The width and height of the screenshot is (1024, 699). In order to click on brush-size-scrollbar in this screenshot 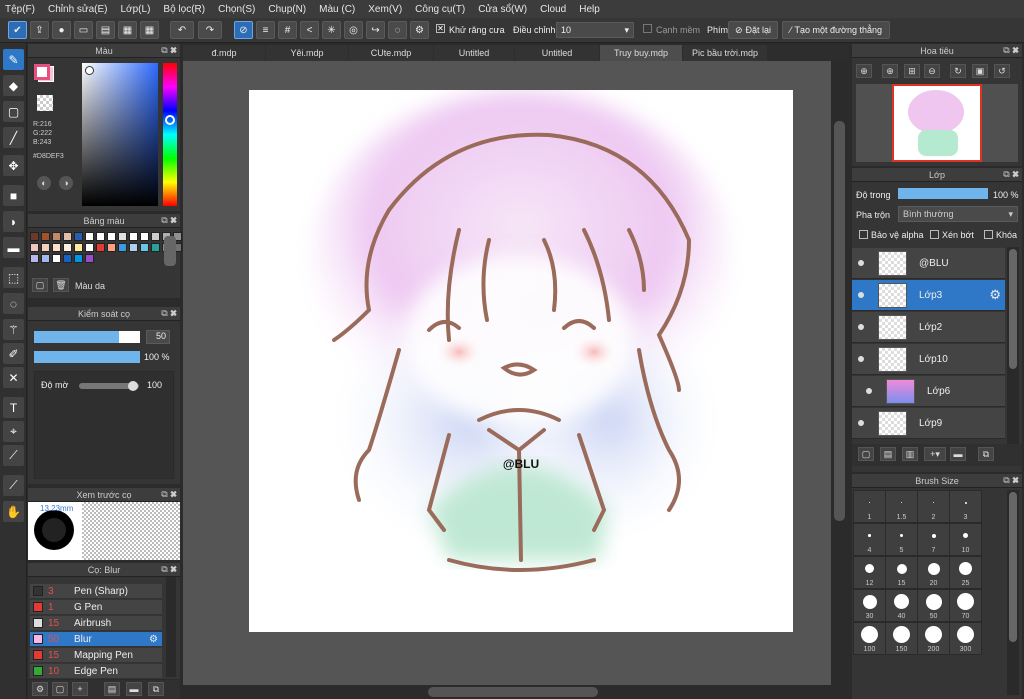, I will do `click(1013, 592)`.